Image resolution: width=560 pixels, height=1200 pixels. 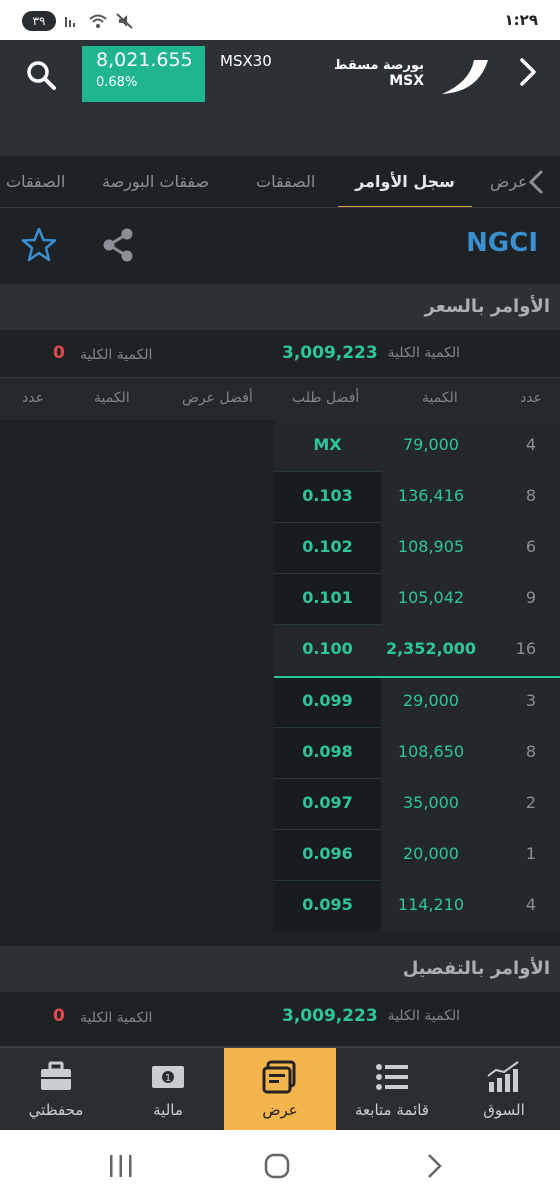 What do you see at coordinates (530, 444) in the screenshot?
I see `bid-count: 4` at bounding box center [530, 444].